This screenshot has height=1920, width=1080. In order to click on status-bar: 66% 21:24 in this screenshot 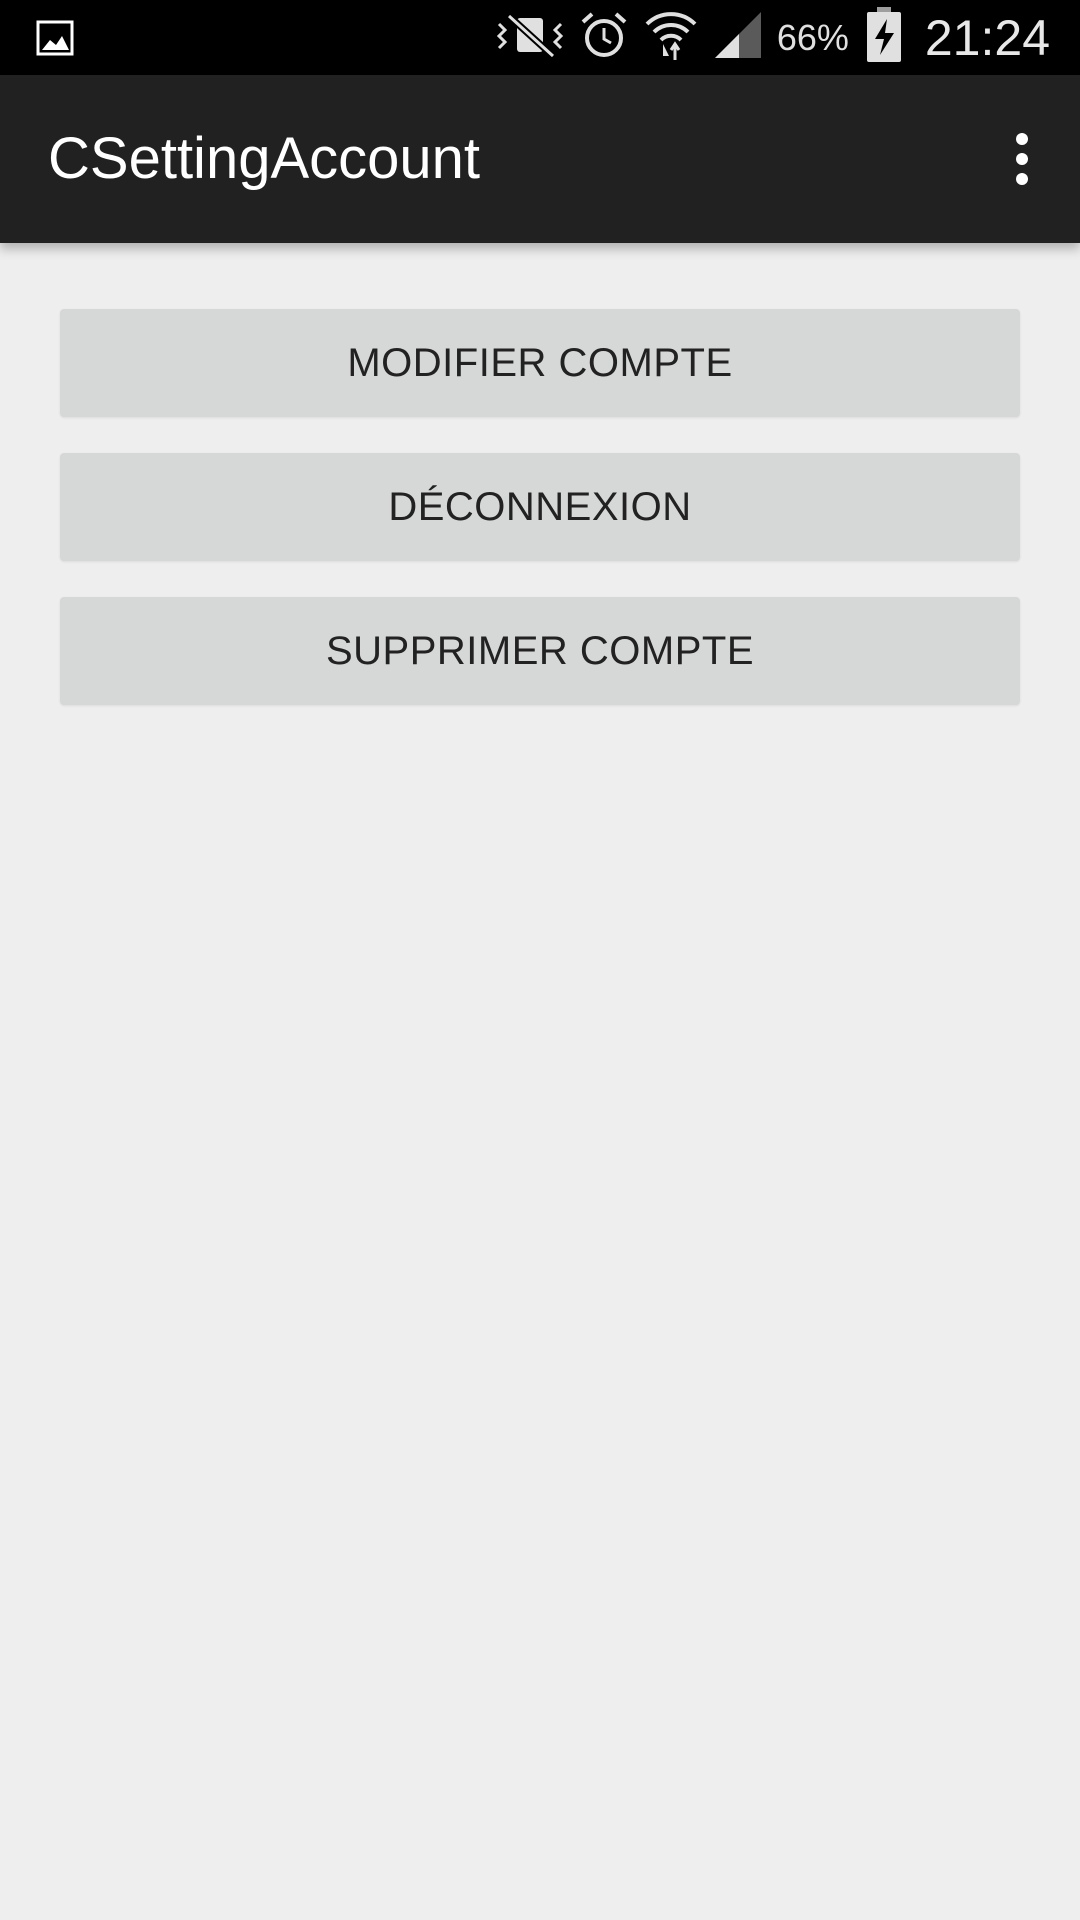, I will do `click(540, 37)`.